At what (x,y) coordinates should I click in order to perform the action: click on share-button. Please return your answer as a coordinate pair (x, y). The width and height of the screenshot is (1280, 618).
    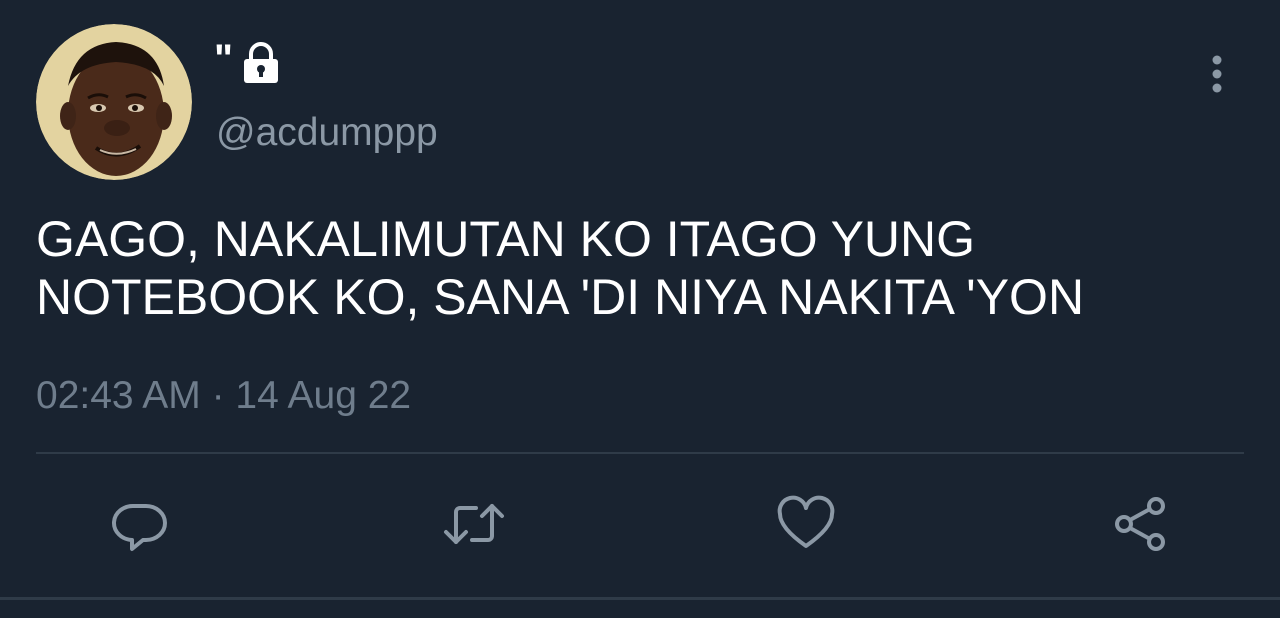
    Looking at the image, I should click on (1140, 526).